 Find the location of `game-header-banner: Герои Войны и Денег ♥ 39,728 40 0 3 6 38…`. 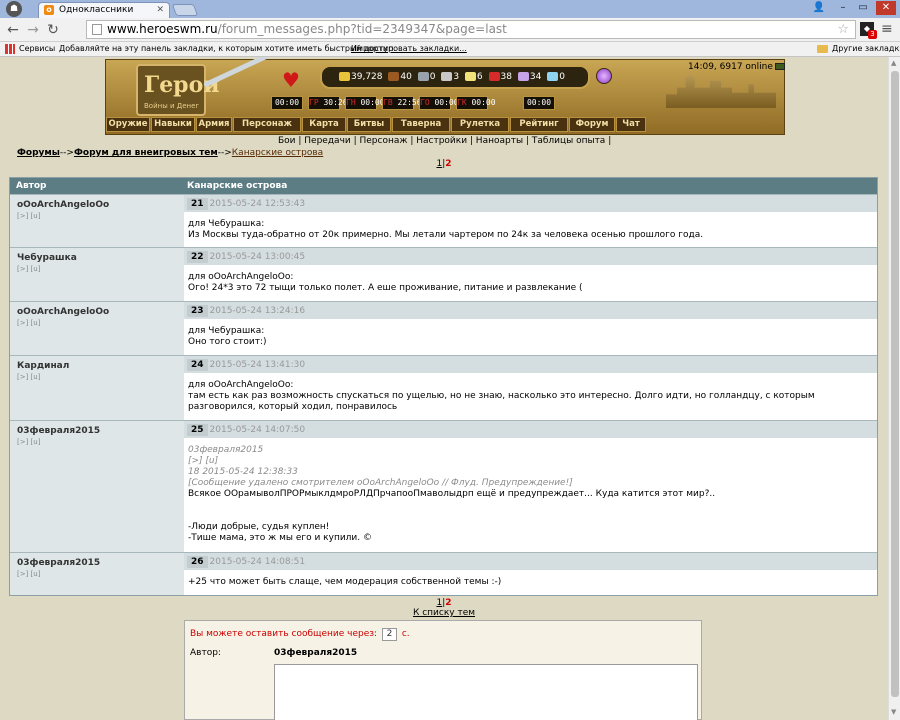

game-header-banner: Герои Войны и Денег ♥ 39,728 40 0 3 6 38… is located at coordinates (445, 96).